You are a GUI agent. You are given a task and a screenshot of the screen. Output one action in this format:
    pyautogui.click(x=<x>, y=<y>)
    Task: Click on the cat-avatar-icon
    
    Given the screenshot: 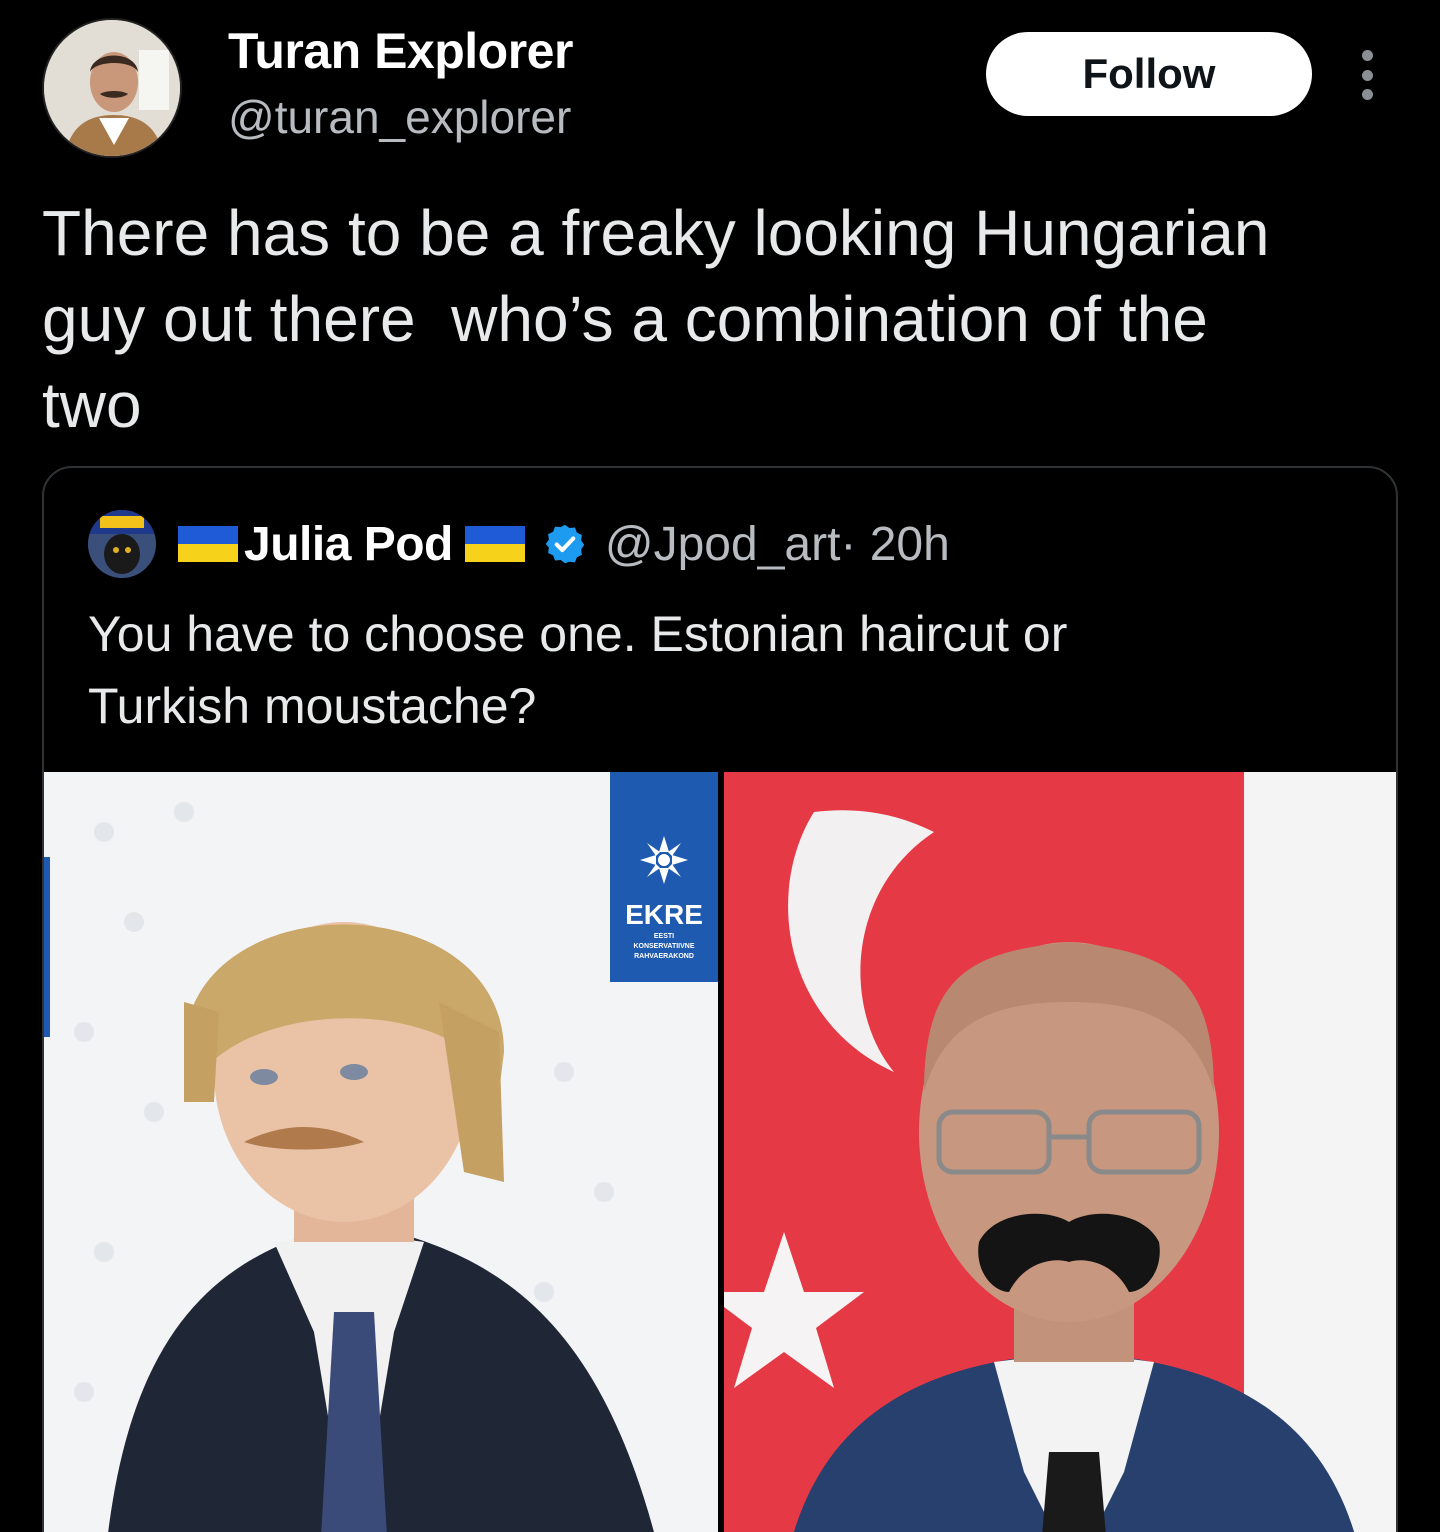 What is the action you would take?
    pyautogui.click(x=122, y=544)
    